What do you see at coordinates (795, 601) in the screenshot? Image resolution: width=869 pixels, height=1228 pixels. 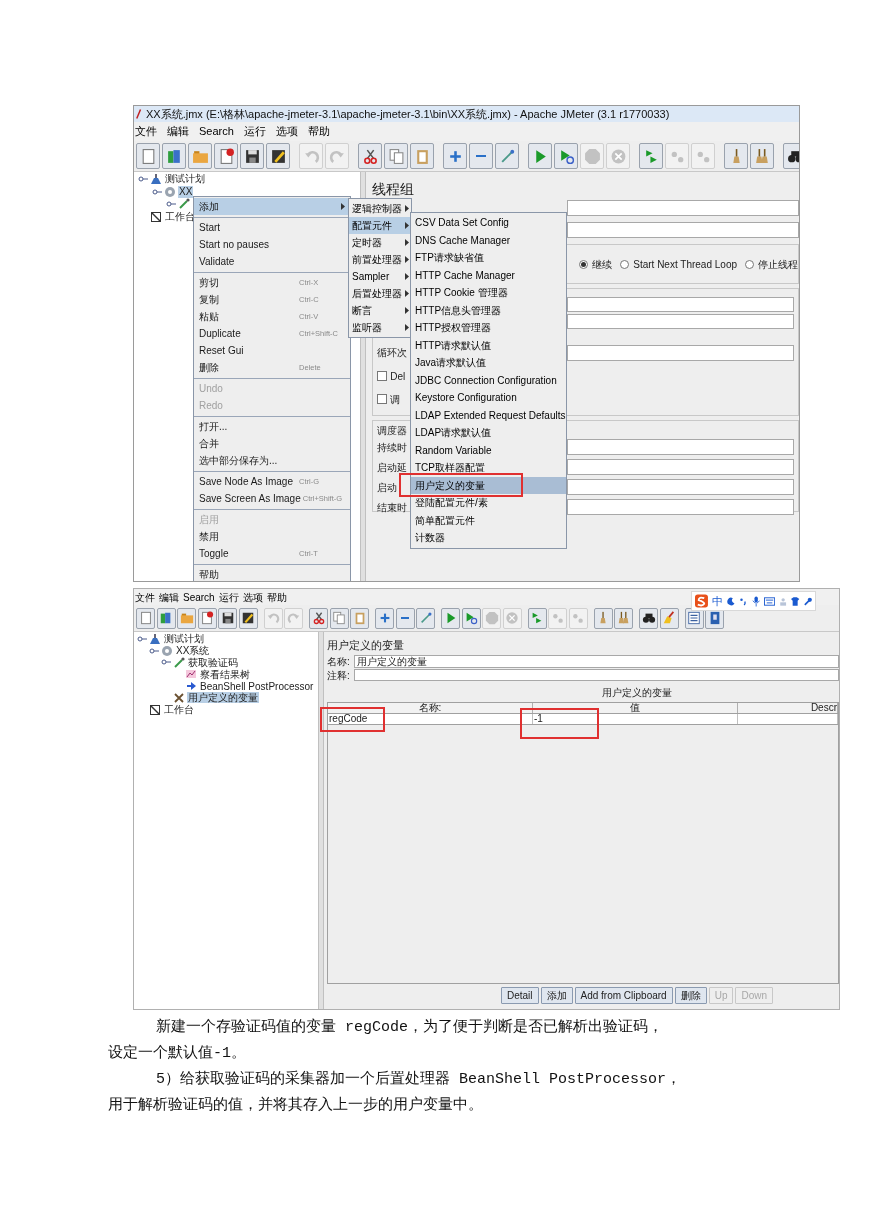 I see `shirt-icon` at bounding box center [795, 601].